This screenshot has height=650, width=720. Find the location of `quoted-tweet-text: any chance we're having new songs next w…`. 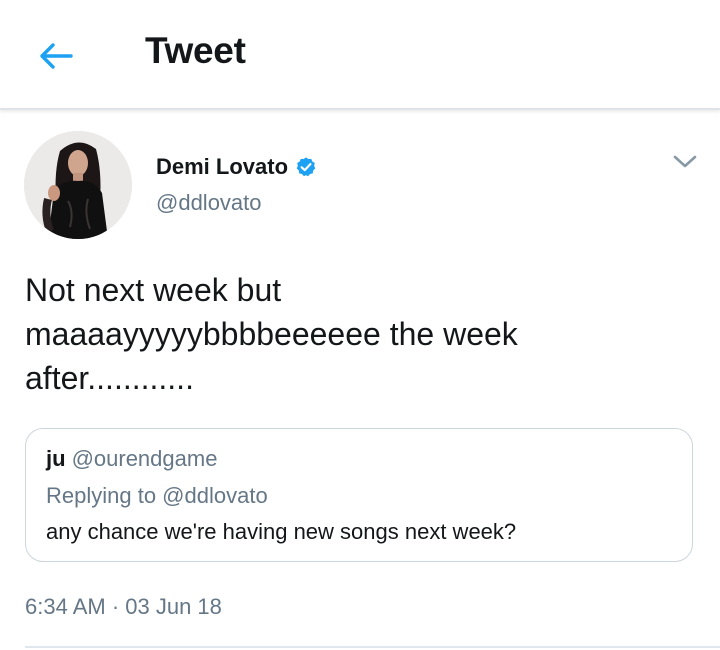

quoted-tweet-text: any chance we're having new songs next w… is located at coordinates (281, 531).